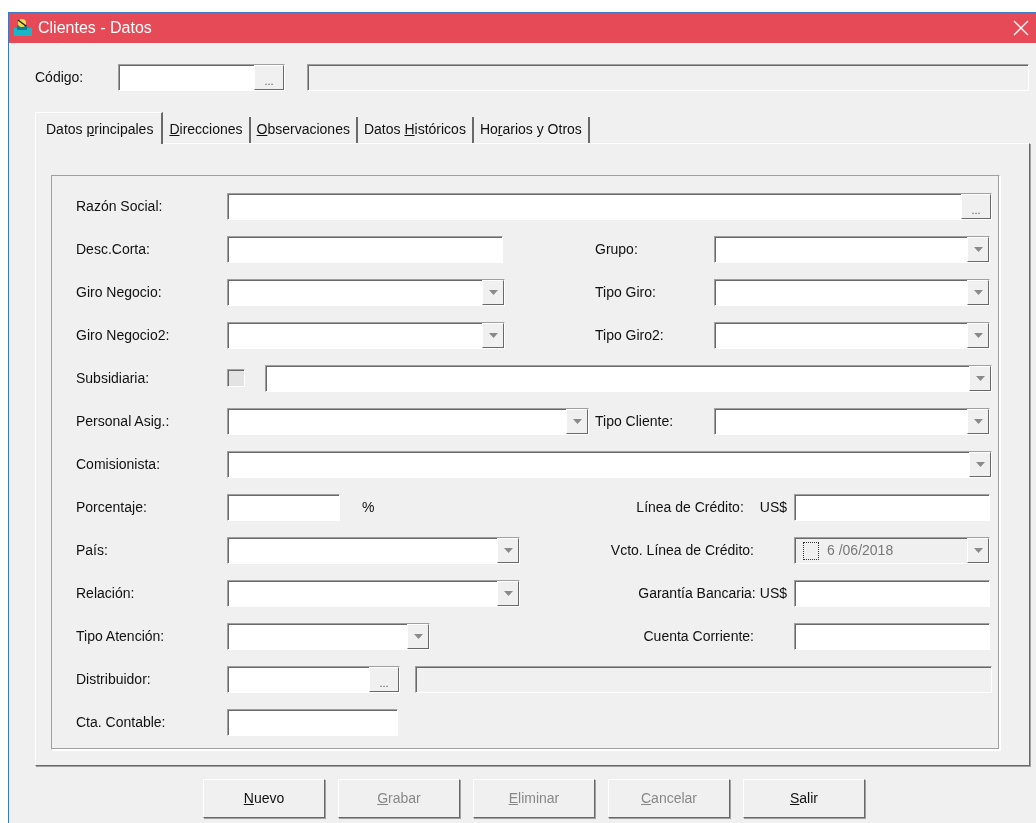 This screenshot has width=1036, height=823. I want to click on dialog-button: Salir, so click(804, 798).